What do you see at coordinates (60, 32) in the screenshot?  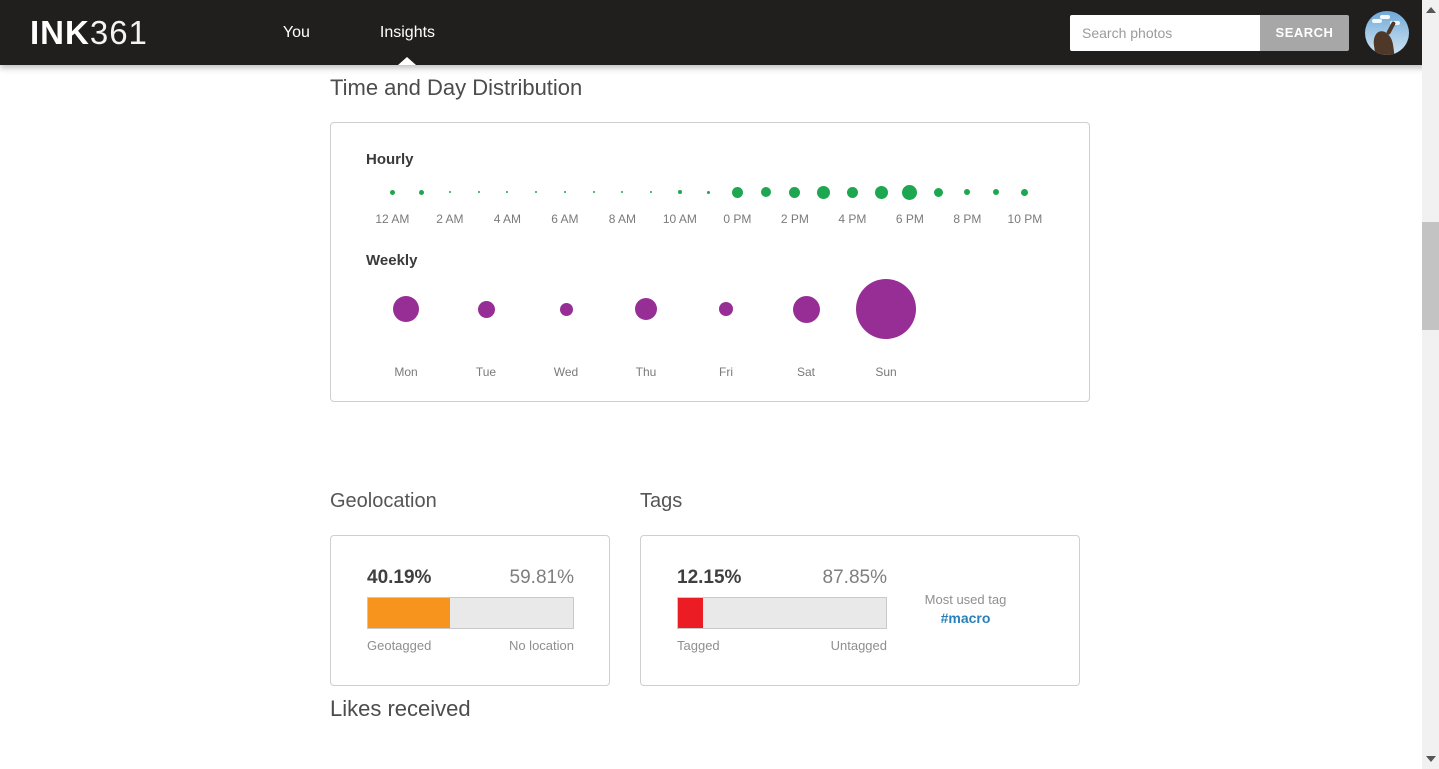 I see `logo-bold: INK` at bounding box center [60, 32].